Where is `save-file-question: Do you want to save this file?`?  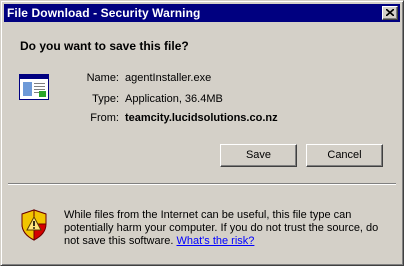
save-file-question: Do you want to save this file? is located at coordinates (104, 46).